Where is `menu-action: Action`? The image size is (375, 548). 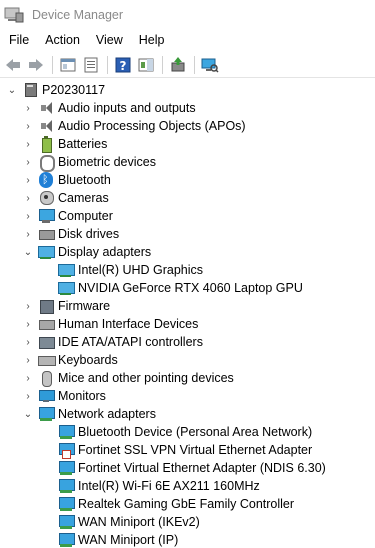
menu-action: Action is located at coordinates (62, 40).